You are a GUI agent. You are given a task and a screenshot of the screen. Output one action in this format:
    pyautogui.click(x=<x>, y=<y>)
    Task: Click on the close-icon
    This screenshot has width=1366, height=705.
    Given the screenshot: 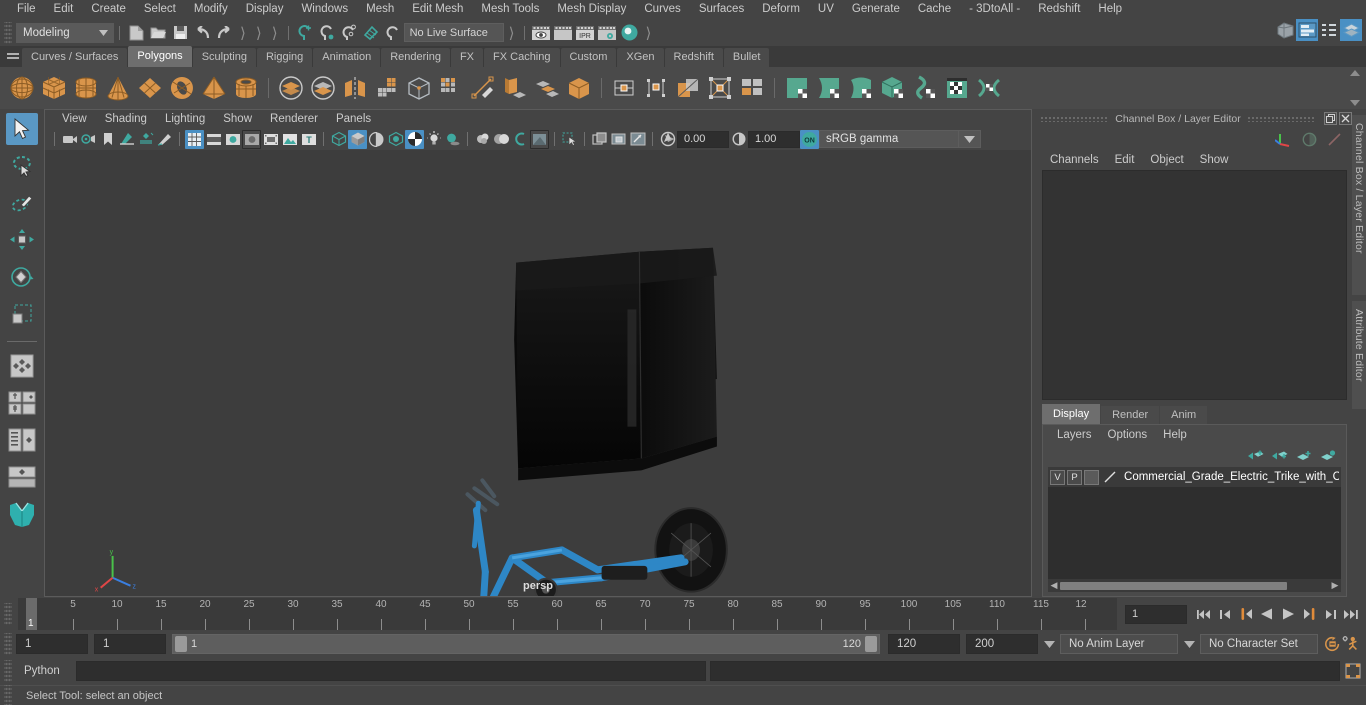 What is the action you would take?
    pyautogui.click(x=1345, y=118)
    